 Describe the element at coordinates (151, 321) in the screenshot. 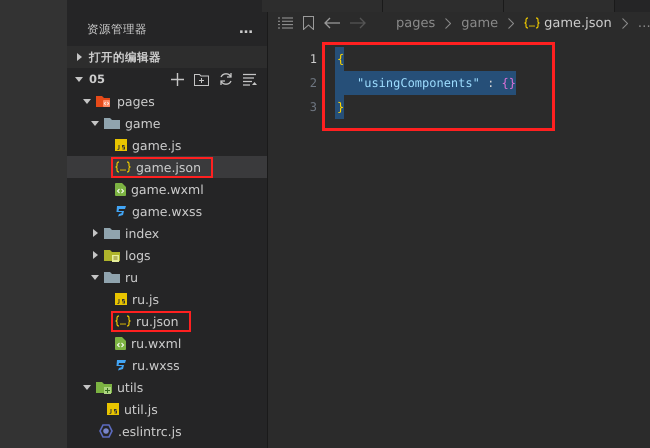

I see `highlight-box: ru.json` at that location.